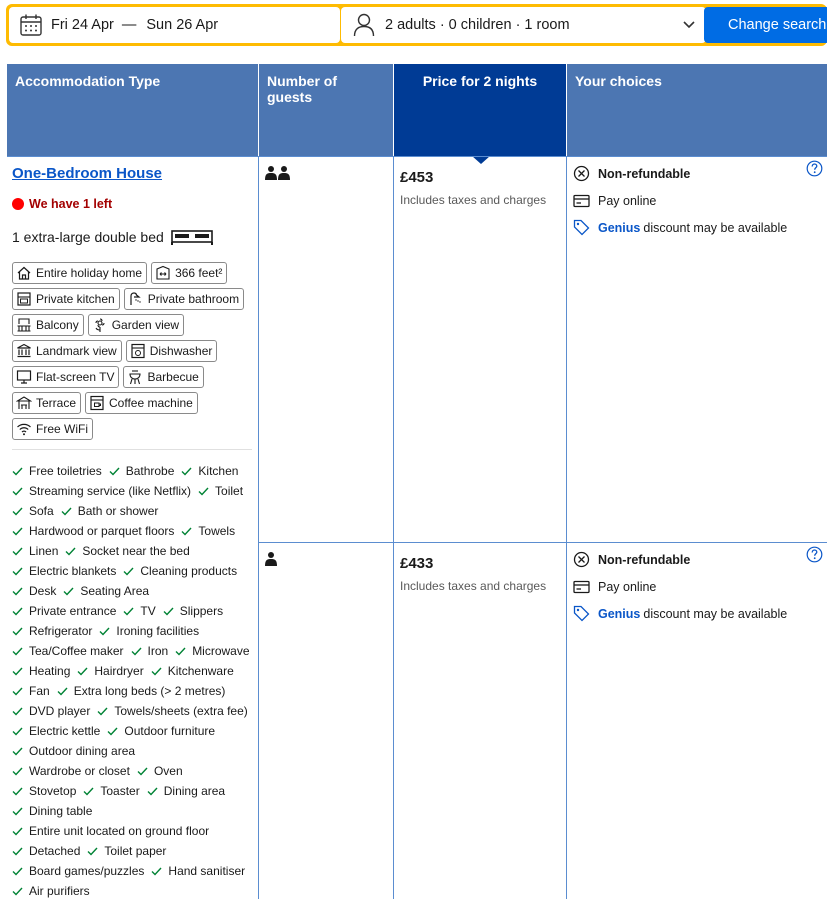 The width and height of the screenshot is (827, 899). What do you see at coordinates (44, 791) in the screenshot?
I see `amenity-item: Stovetop` at bounding box center [44, 791].